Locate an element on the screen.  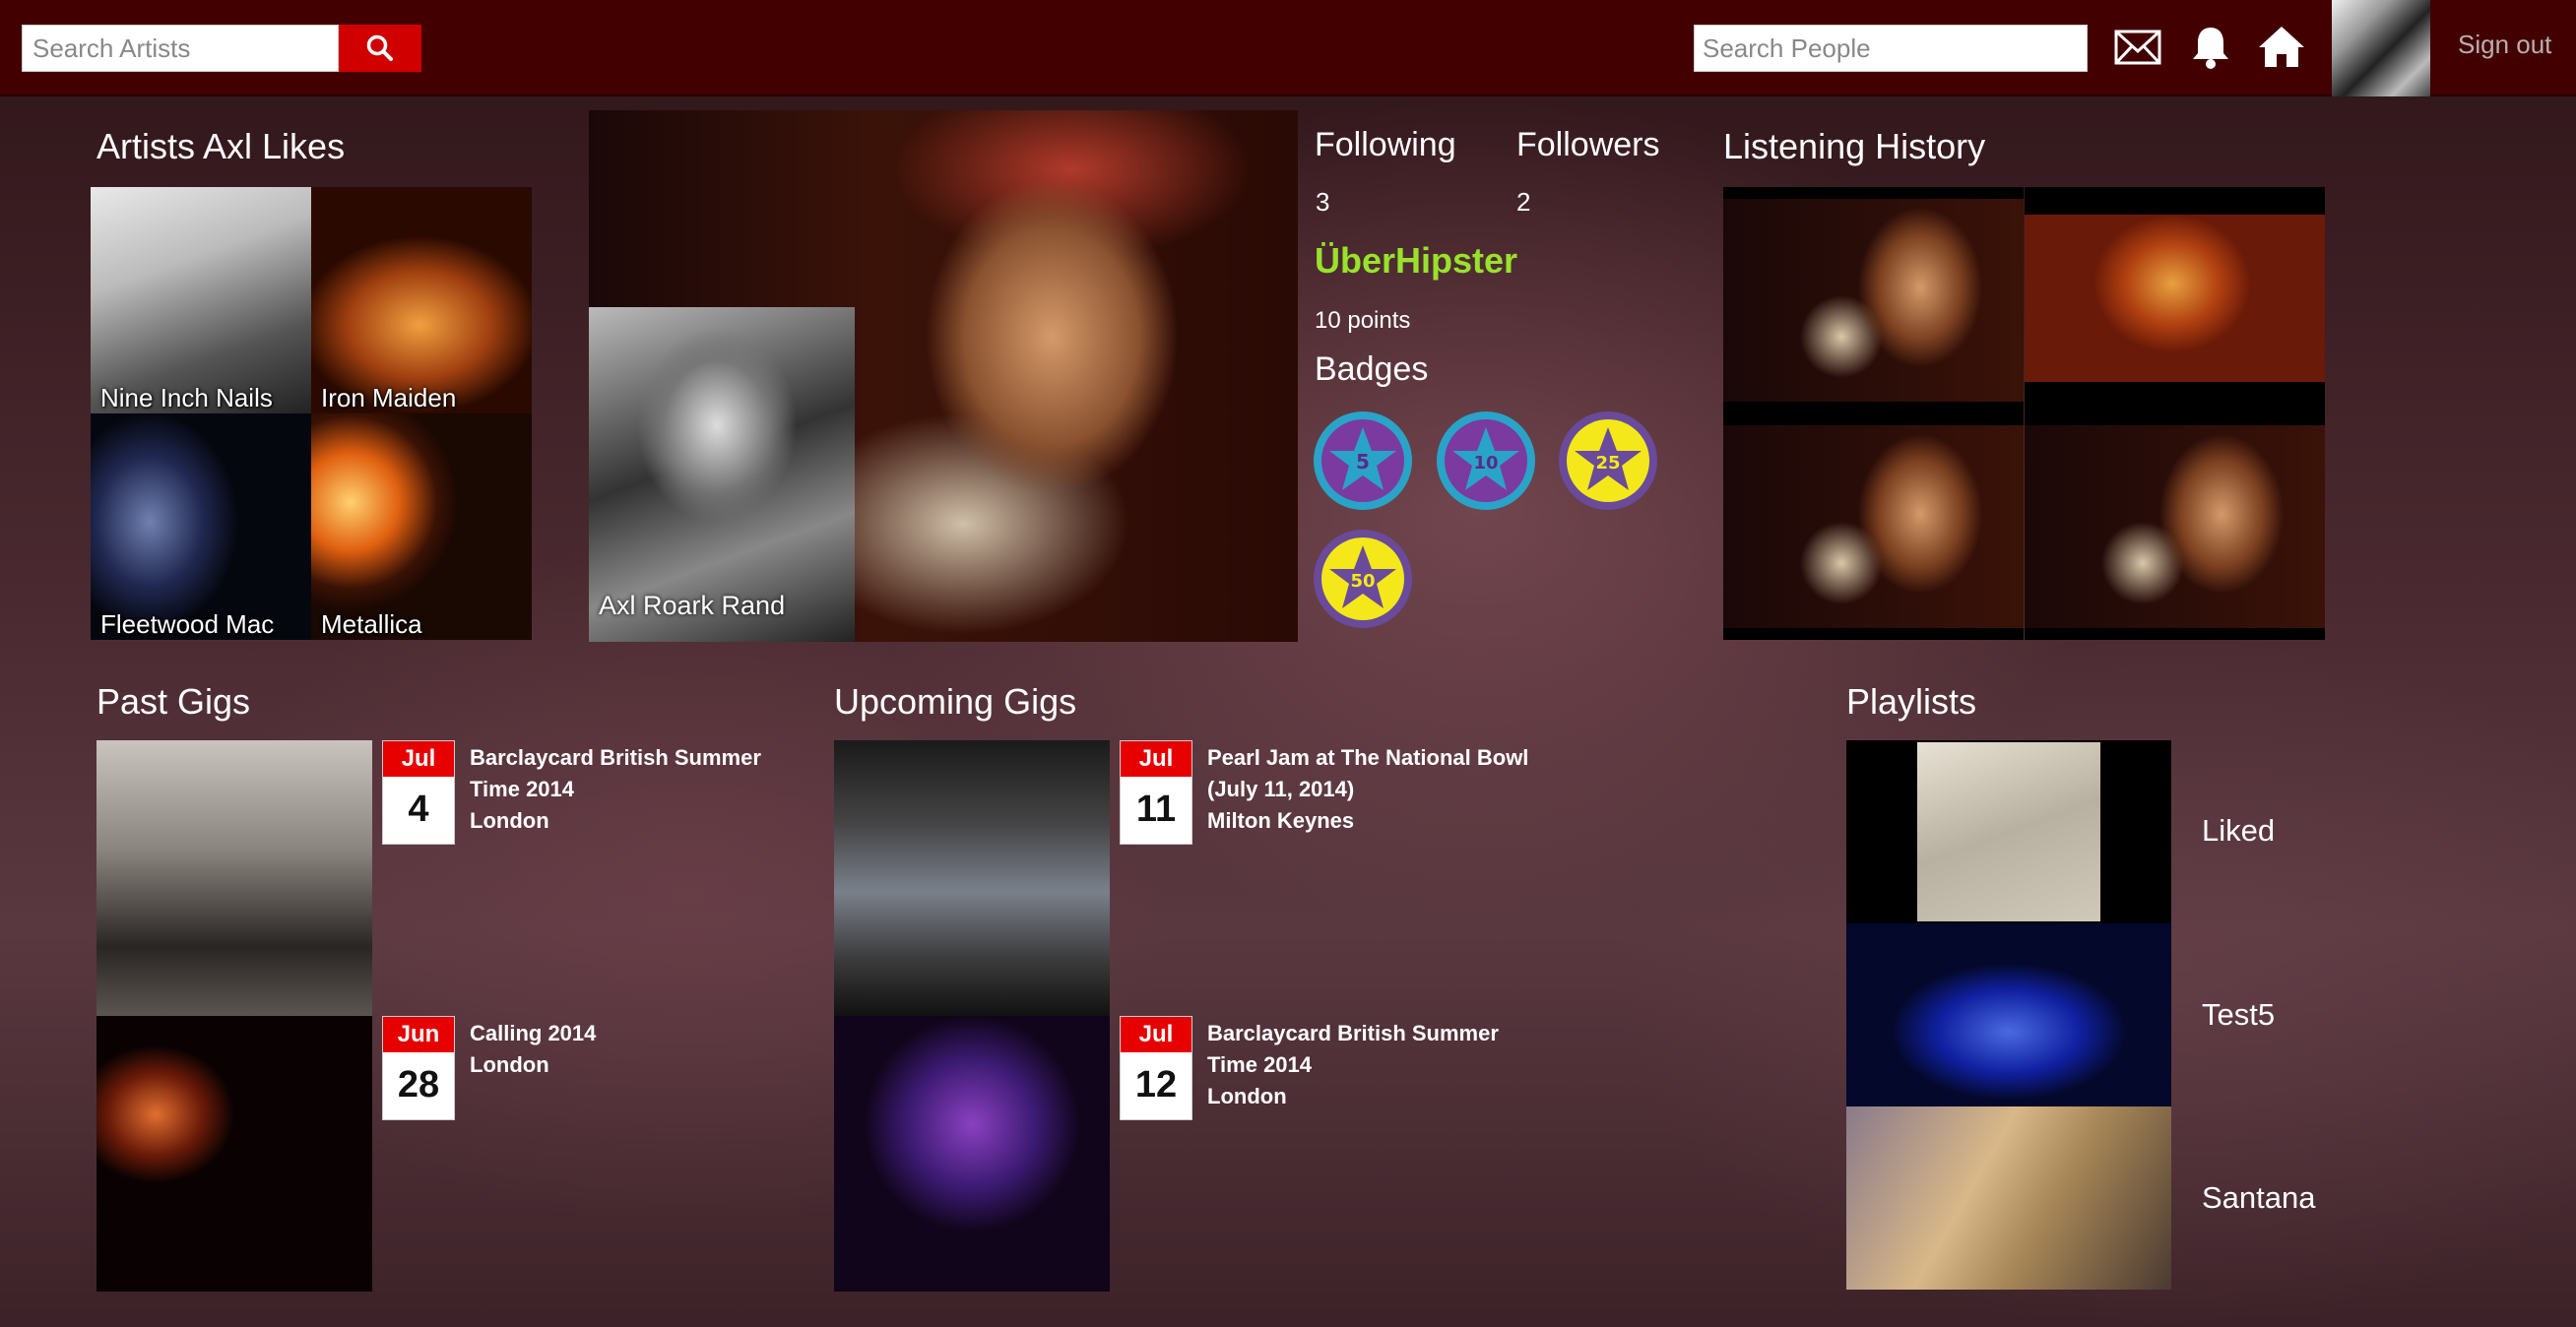
messages-button is located at coordinates (2137, 47).